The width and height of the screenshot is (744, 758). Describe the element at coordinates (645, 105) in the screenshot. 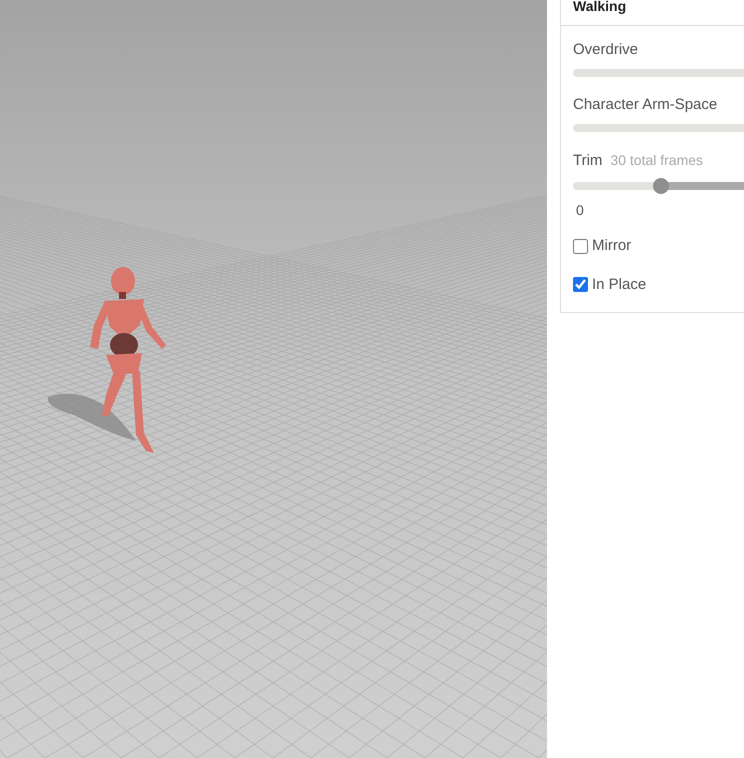

I see `slider-label: Character Arm-Space` at that location.